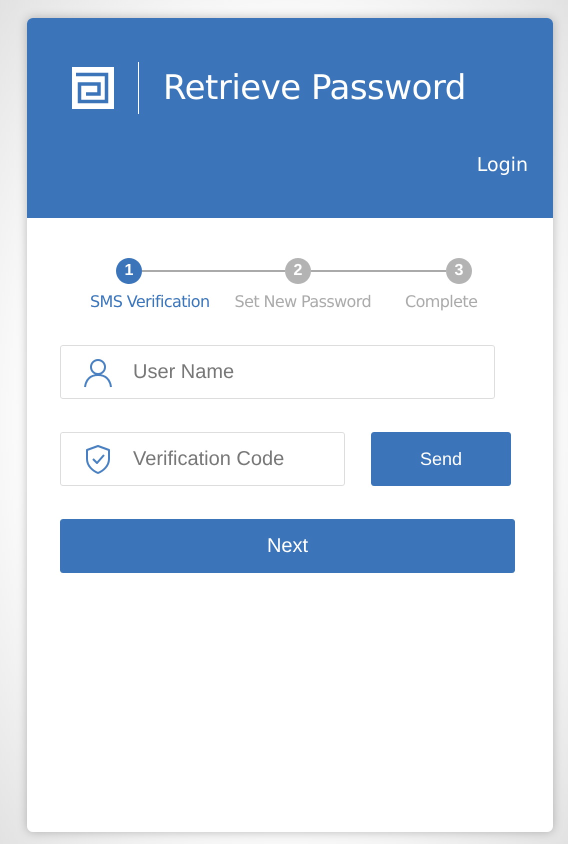 The width and height of the screenshot is (568, 844). What do you see at coordinates (202, 459) in the screenshot?
I see `verification-code-field: Verification Code` at bounding box center [202, 459].